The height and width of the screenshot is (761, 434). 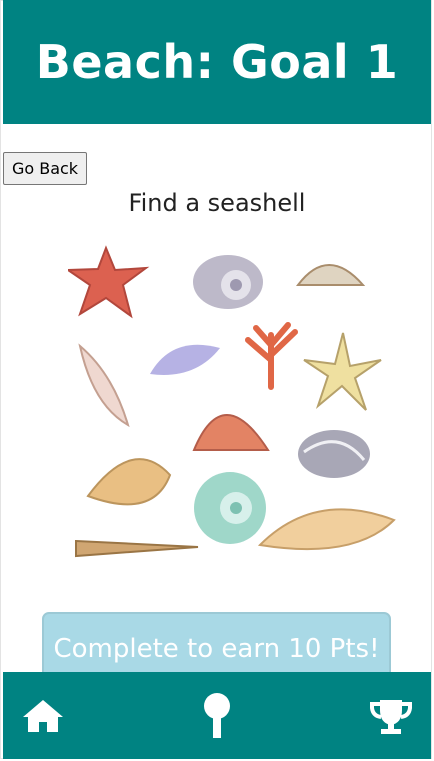 I want to click on nav-achievements, so click(x=391, y=716).